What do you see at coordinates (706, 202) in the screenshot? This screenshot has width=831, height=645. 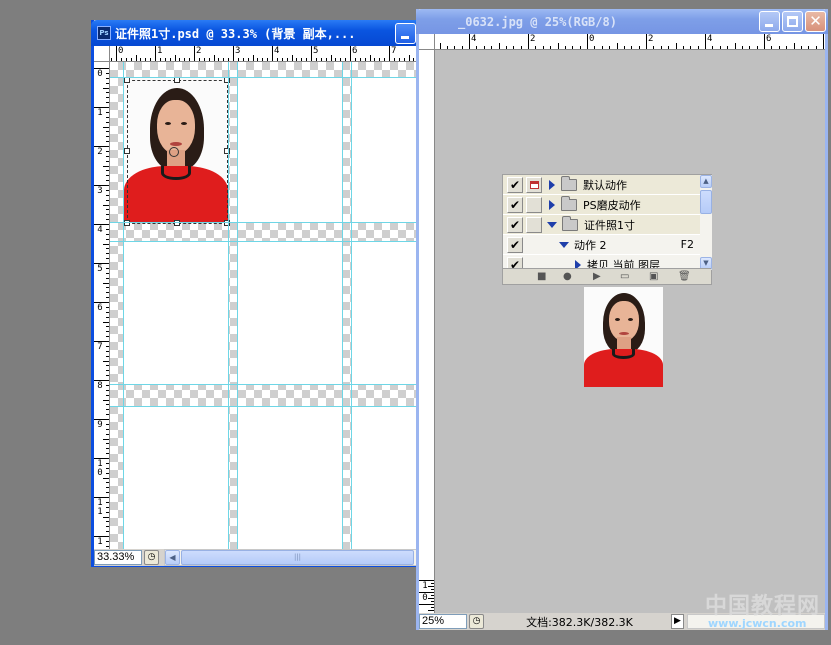 I see `actions-scroll-thumb` at bounding box center [706, 202].